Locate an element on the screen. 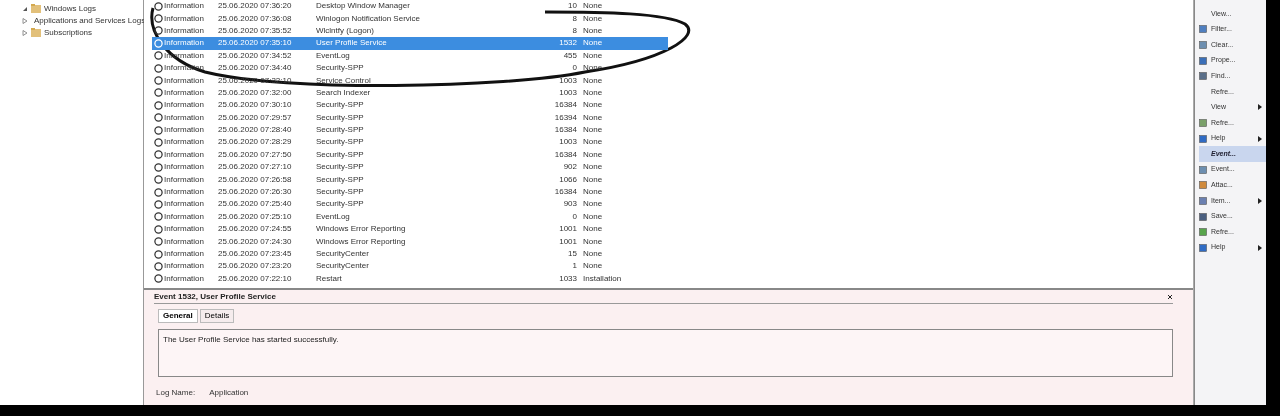 The image size is (1280, 416). event-row: Information 25.06.2020 07:25:10 EventLog 0 None is located at coordinates (410, 217).